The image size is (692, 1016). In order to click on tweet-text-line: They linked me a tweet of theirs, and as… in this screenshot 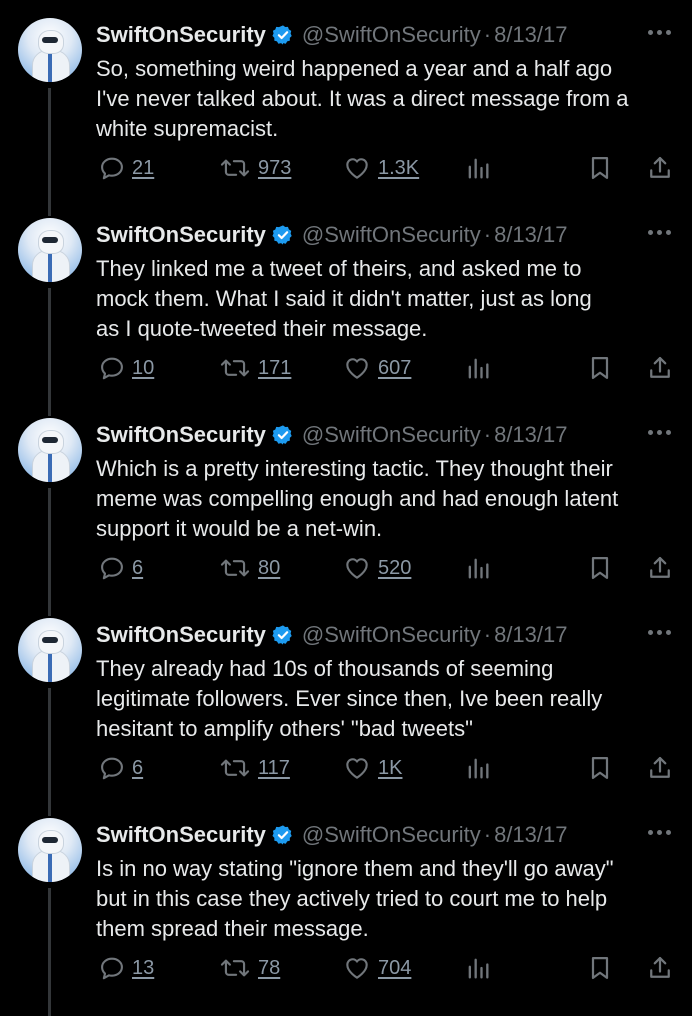, I will do `click(339, 268)`.